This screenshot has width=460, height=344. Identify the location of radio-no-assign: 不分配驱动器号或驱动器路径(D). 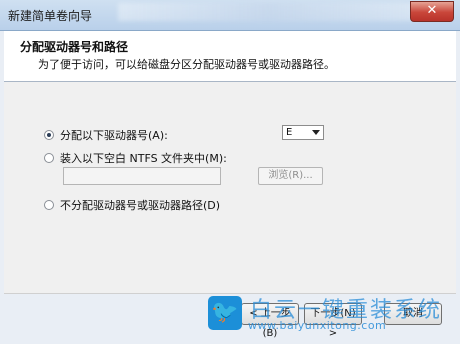
(132, 205).